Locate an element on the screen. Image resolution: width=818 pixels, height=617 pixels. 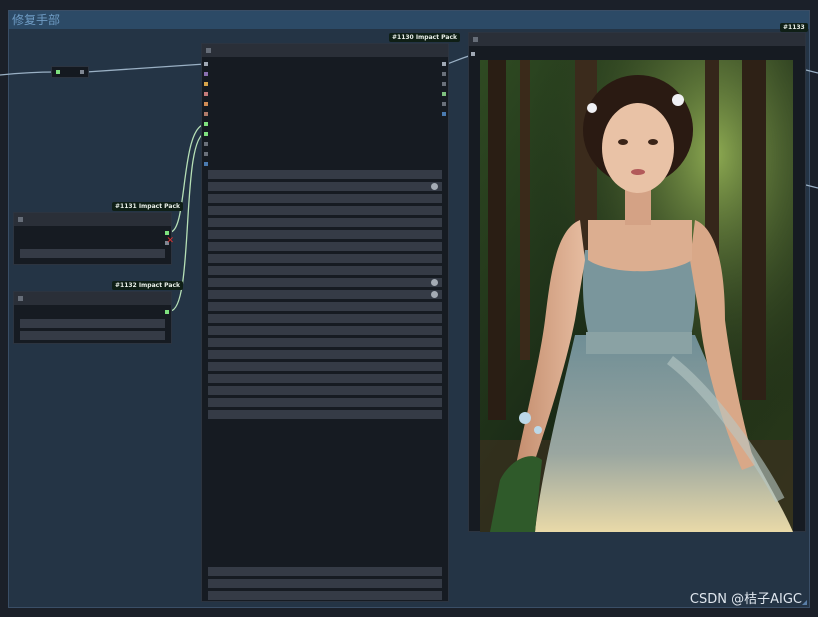
node-1131-badge: #1131 Impact Pack is located at coordinates (147, 206).